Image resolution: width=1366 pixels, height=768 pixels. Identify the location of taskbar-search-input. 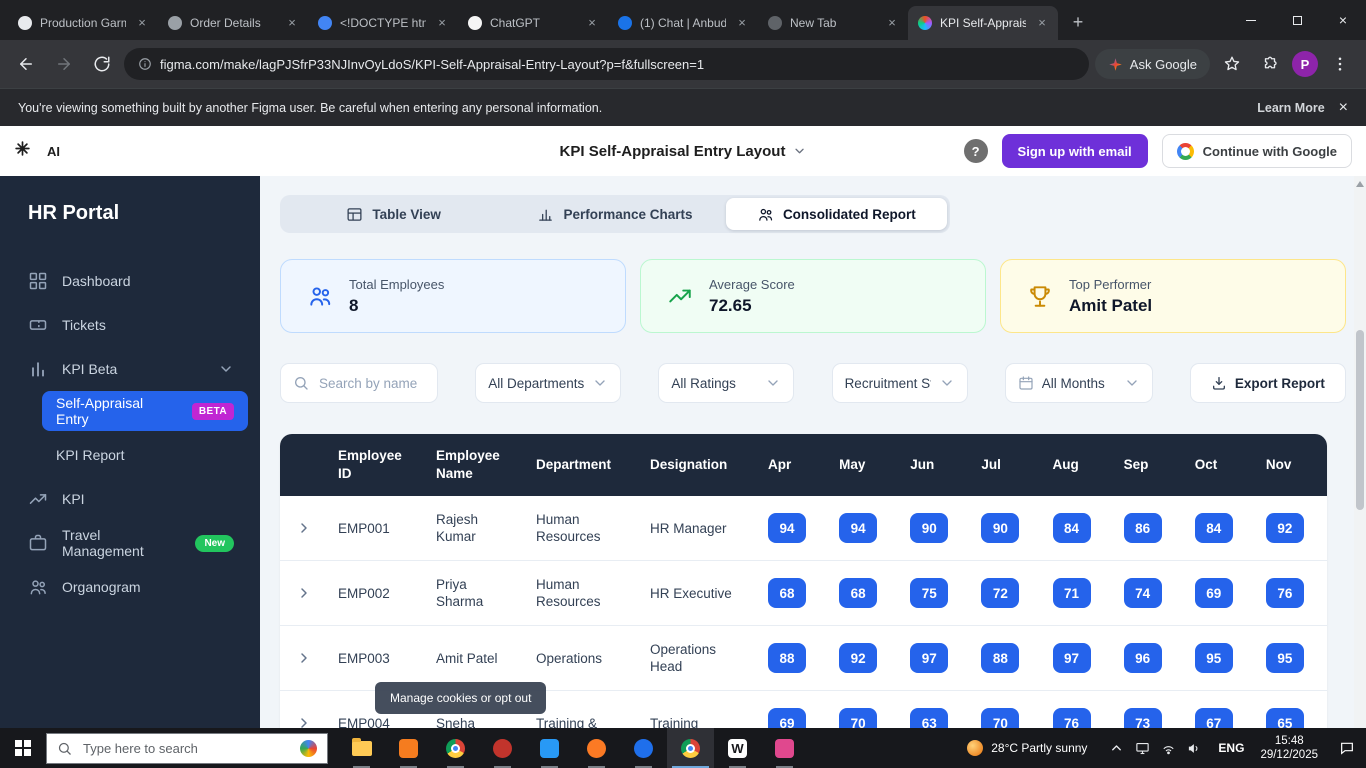
(186, 748).